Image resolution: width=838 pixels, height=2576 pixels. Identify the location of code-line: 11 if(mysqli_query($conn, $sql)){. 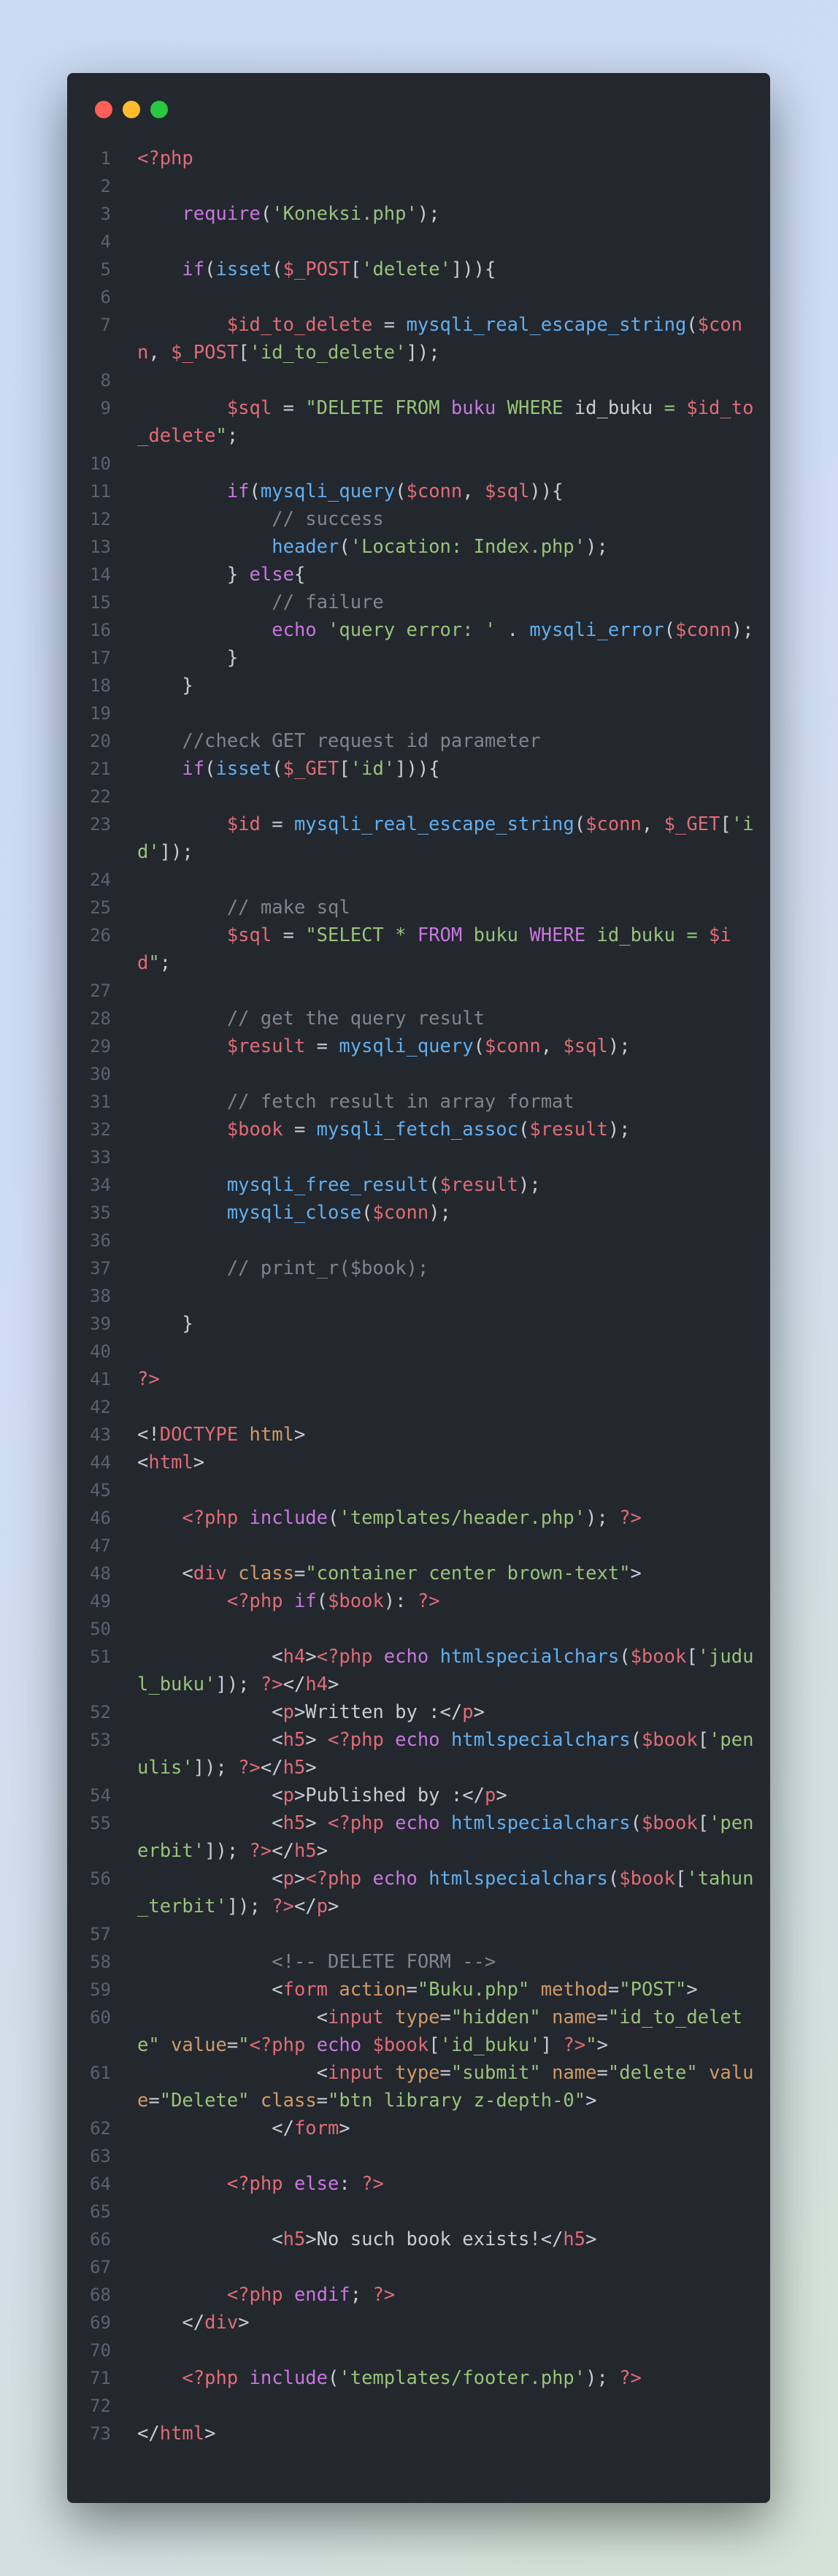
(418, 491).